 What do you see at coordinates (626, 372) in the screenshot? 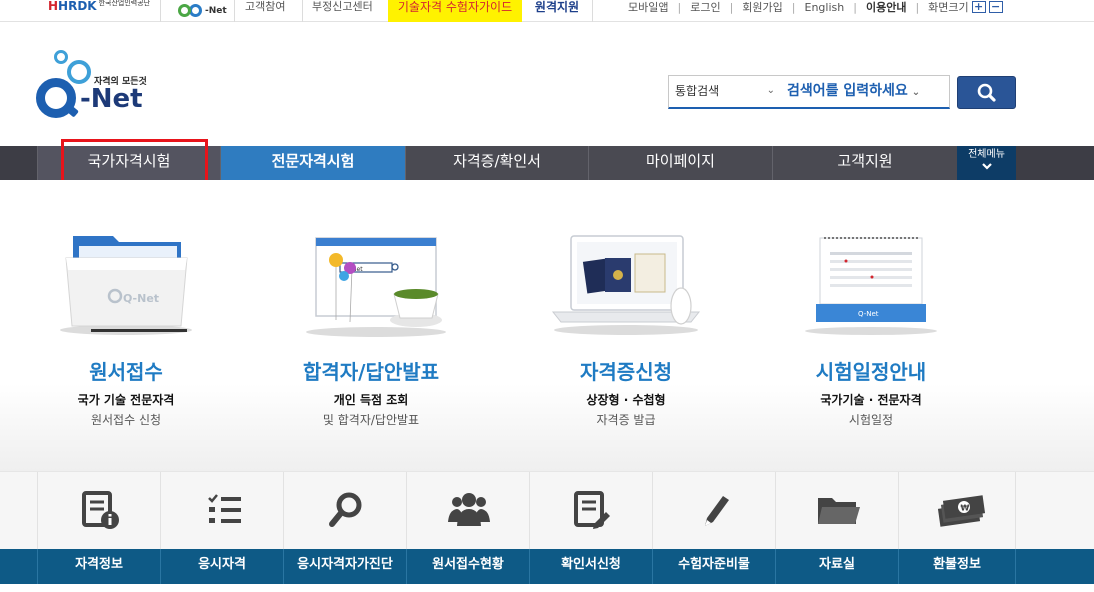
I see `service-title: 자격증신청` at bounding box center [626, 372].